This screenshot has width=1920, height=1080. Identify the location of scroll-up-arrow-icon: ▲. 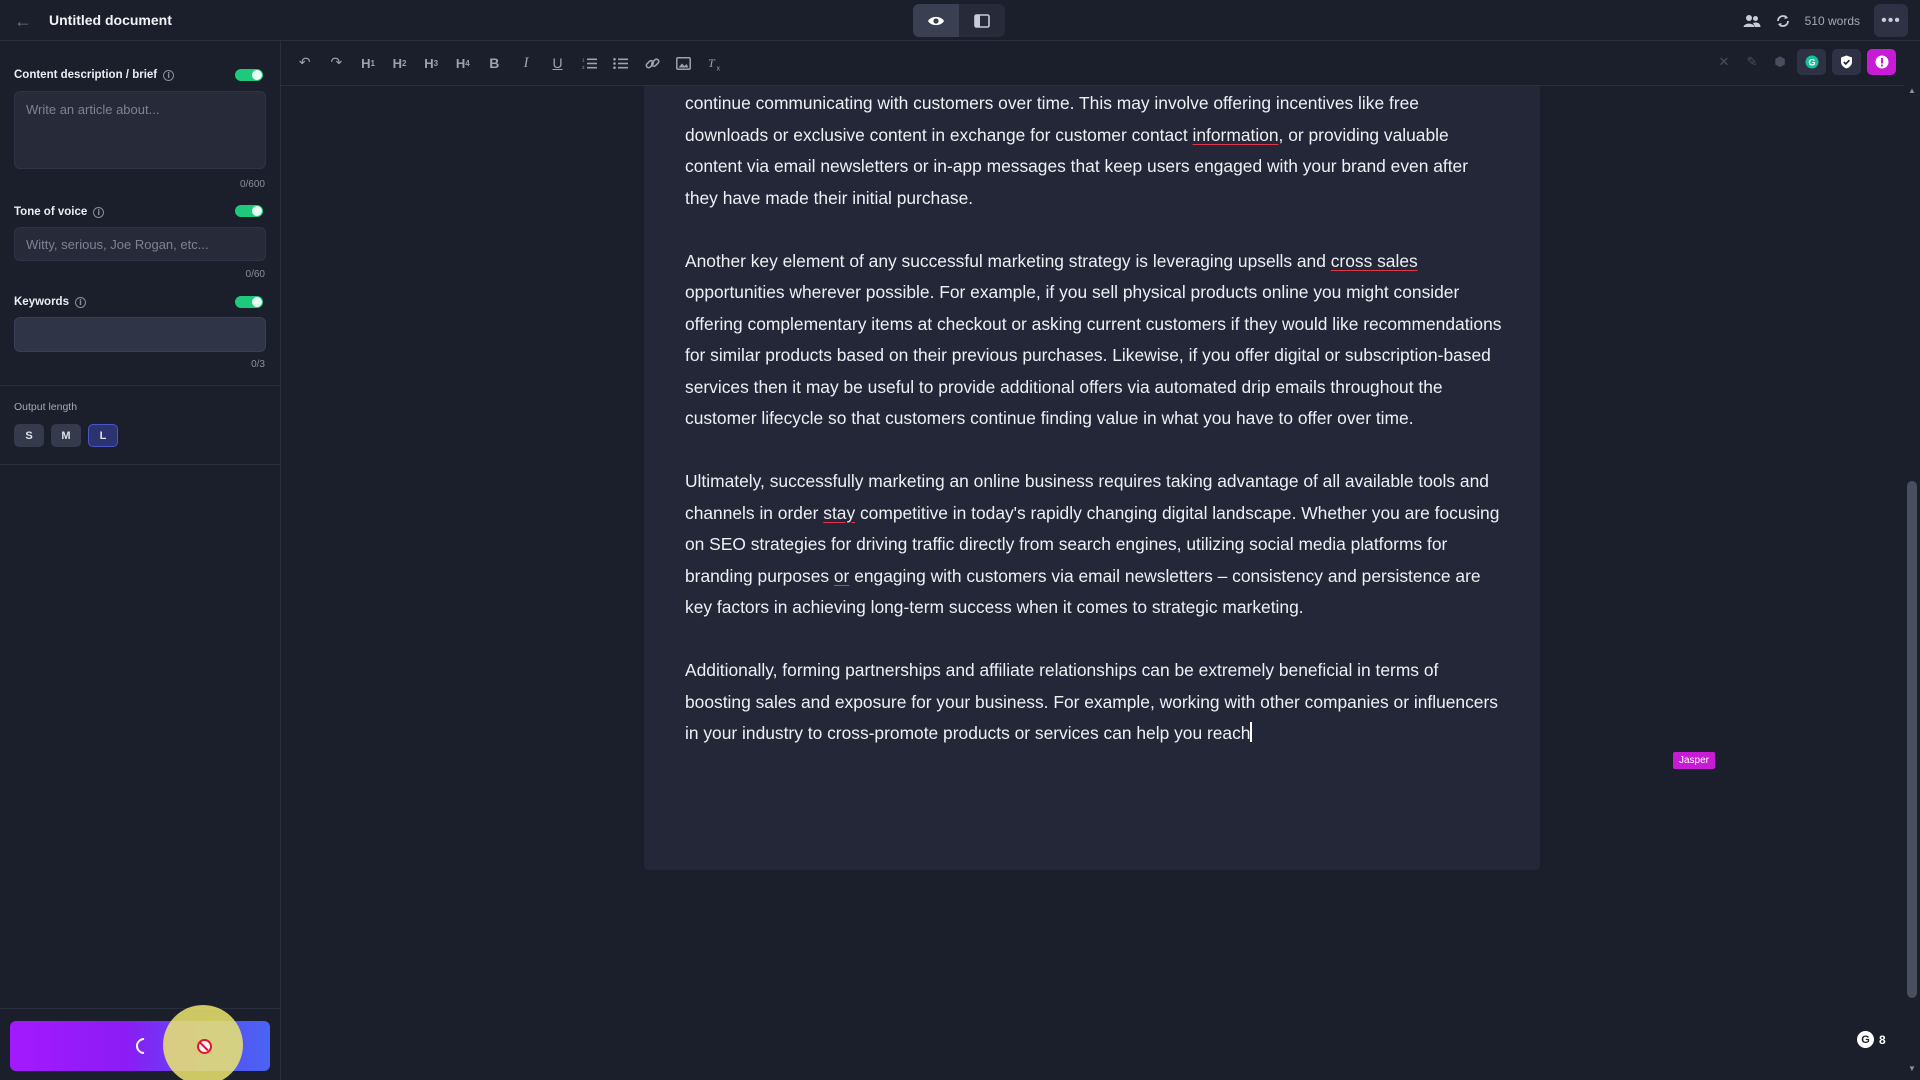
(1912, 90).